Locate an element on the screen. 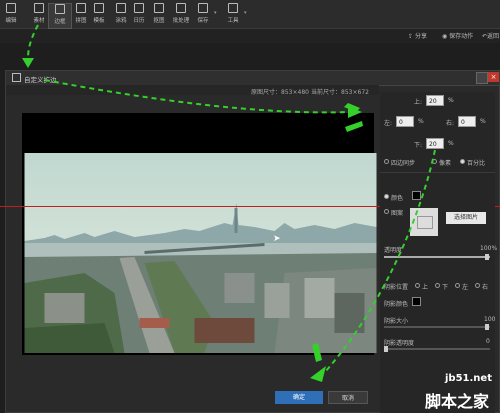 The height and width of the screenshot is (413, 500). arrow-to-title is located at coordinates (33, 41).